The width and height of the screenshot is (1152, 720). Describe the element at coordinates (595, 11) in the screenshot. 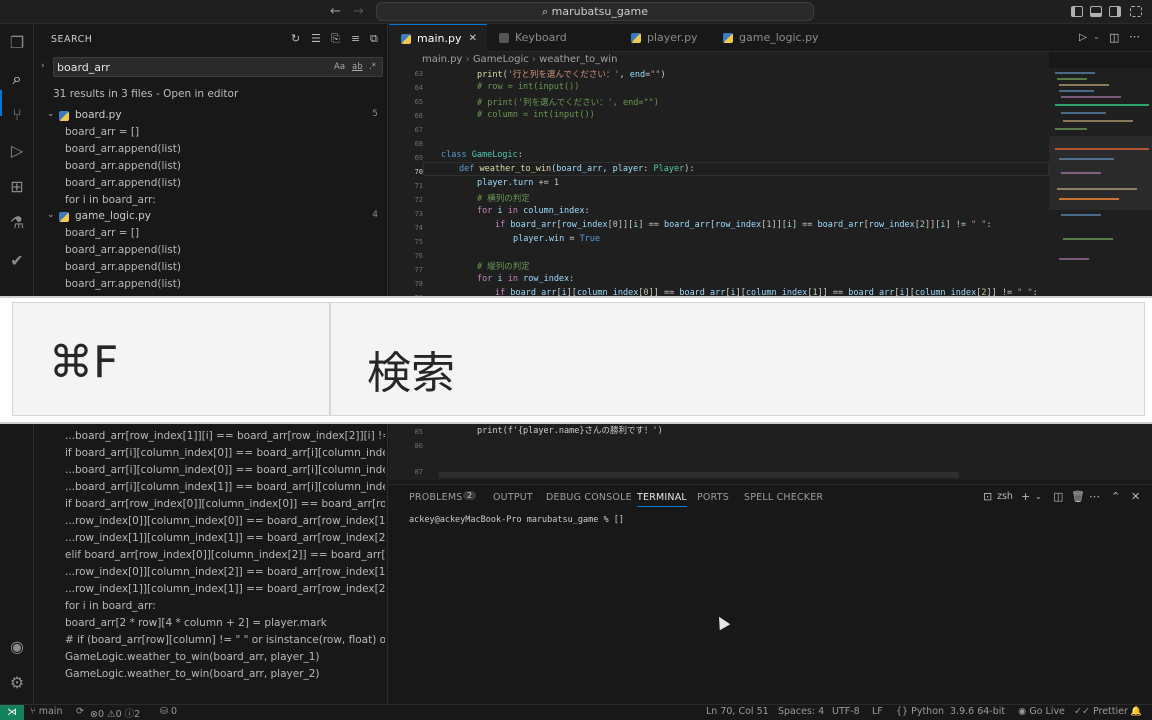

I see `command-center: ⌕ marubatsu_game` at that location.